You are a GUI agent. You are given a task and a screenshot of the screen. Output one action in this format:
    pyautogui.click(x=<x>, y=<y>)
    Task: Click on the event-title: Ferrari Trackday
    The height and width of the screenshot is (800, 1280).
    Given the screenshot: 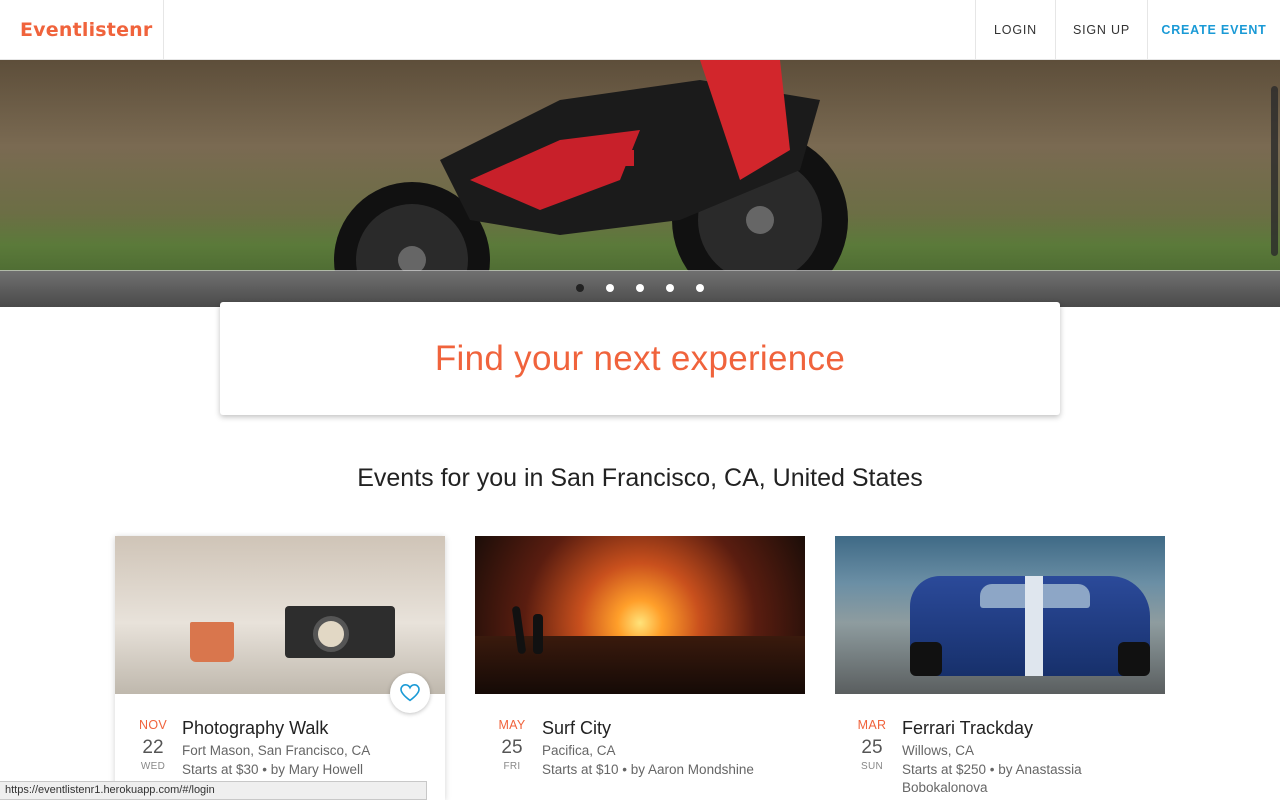 What is the action you would take?
    pyautogui.click(x=1032, y=728)
    